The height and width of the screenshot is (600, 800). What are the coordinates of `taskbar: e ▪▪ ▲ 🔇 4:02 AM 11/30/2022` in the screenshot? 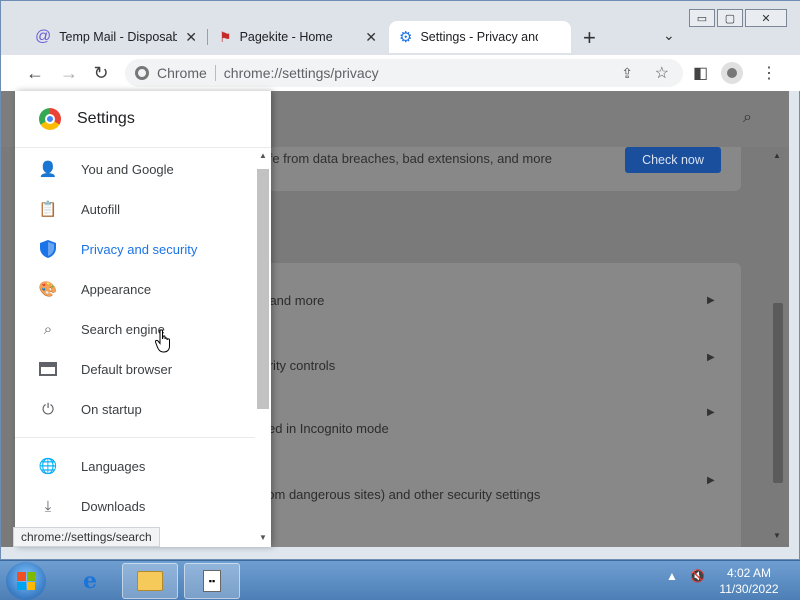 It's located at (400, 580).